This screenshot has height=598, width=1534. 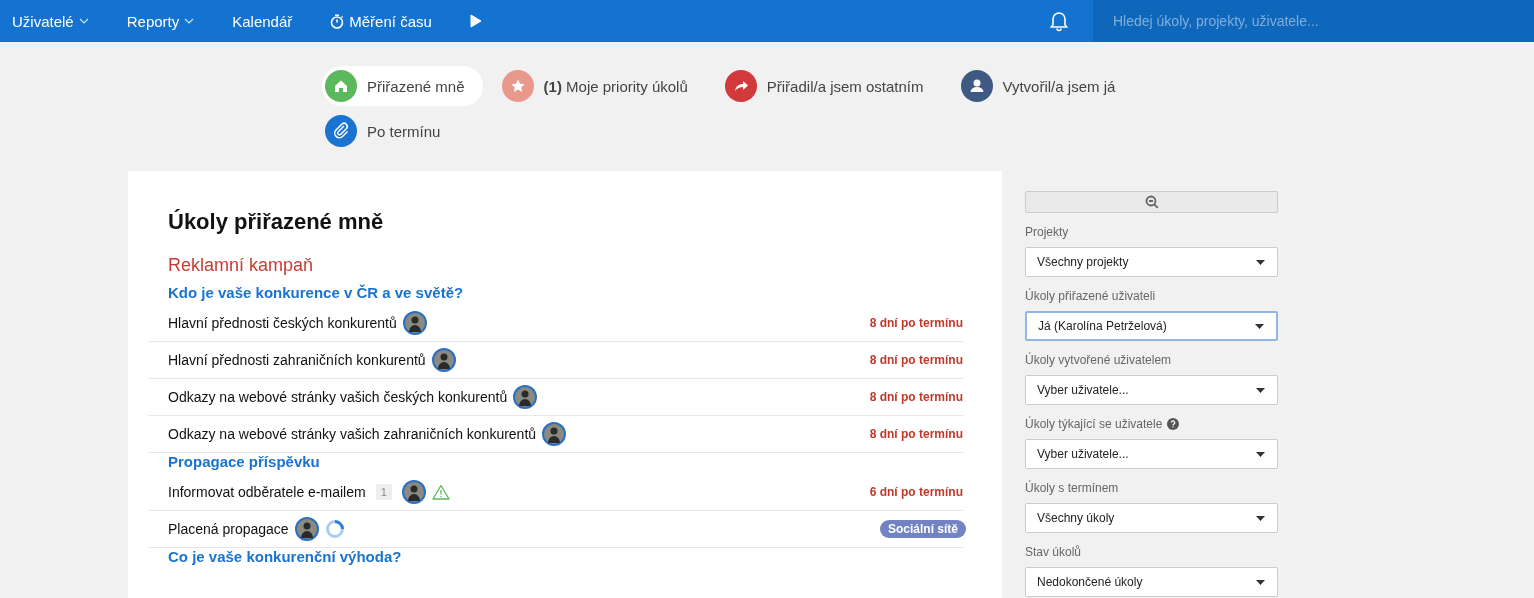 What do you see at coordinates (475, 21) in the screenshot?
I see `play-button` at bounding box center [475, 21].